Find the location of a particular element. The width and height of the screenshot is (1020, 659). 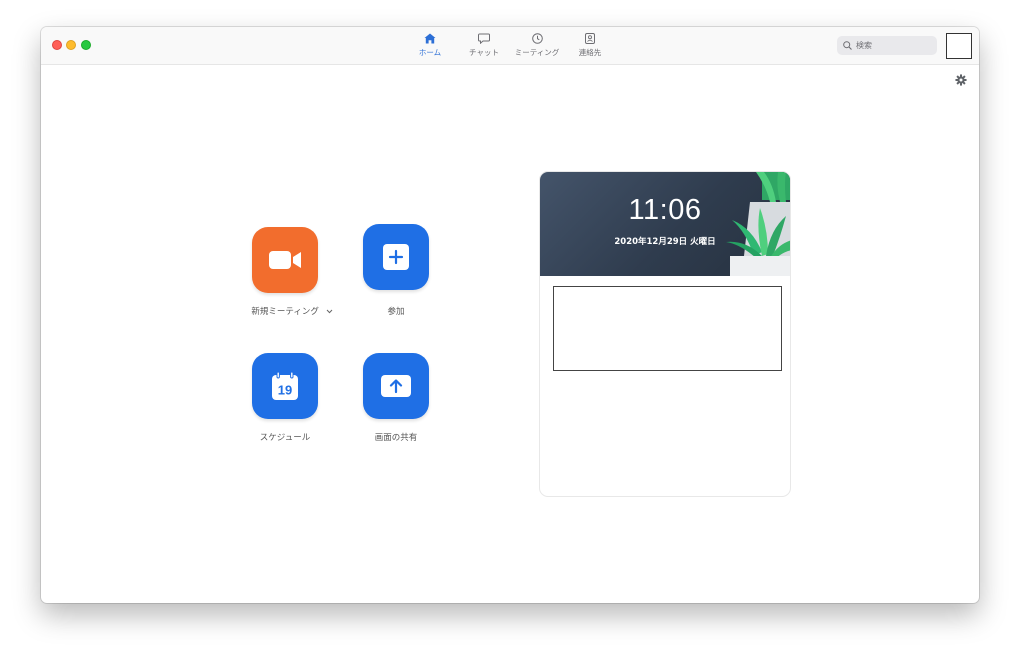

upload-arrow-icon is located at coordinates (396, 386).